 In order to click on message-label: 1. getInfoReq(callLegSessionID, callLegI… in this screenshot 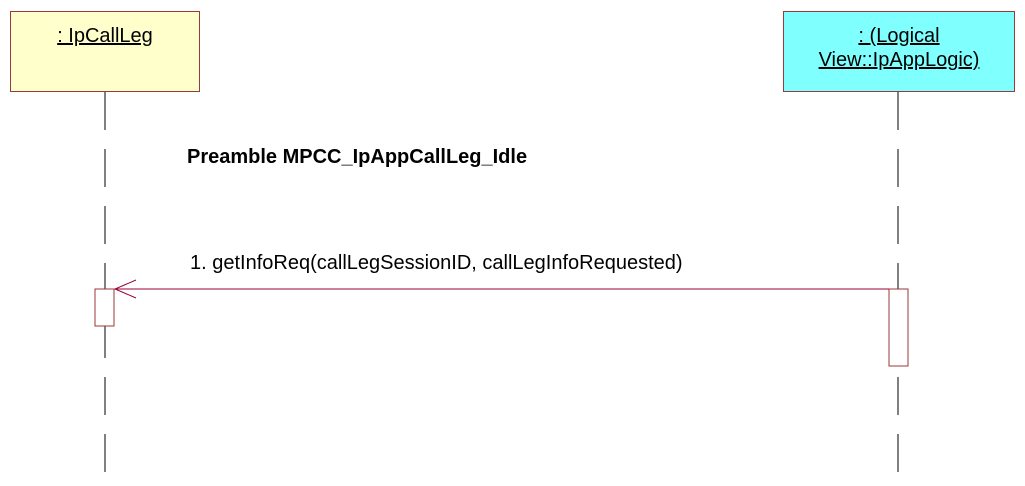, I will do `click(436, 263)`.